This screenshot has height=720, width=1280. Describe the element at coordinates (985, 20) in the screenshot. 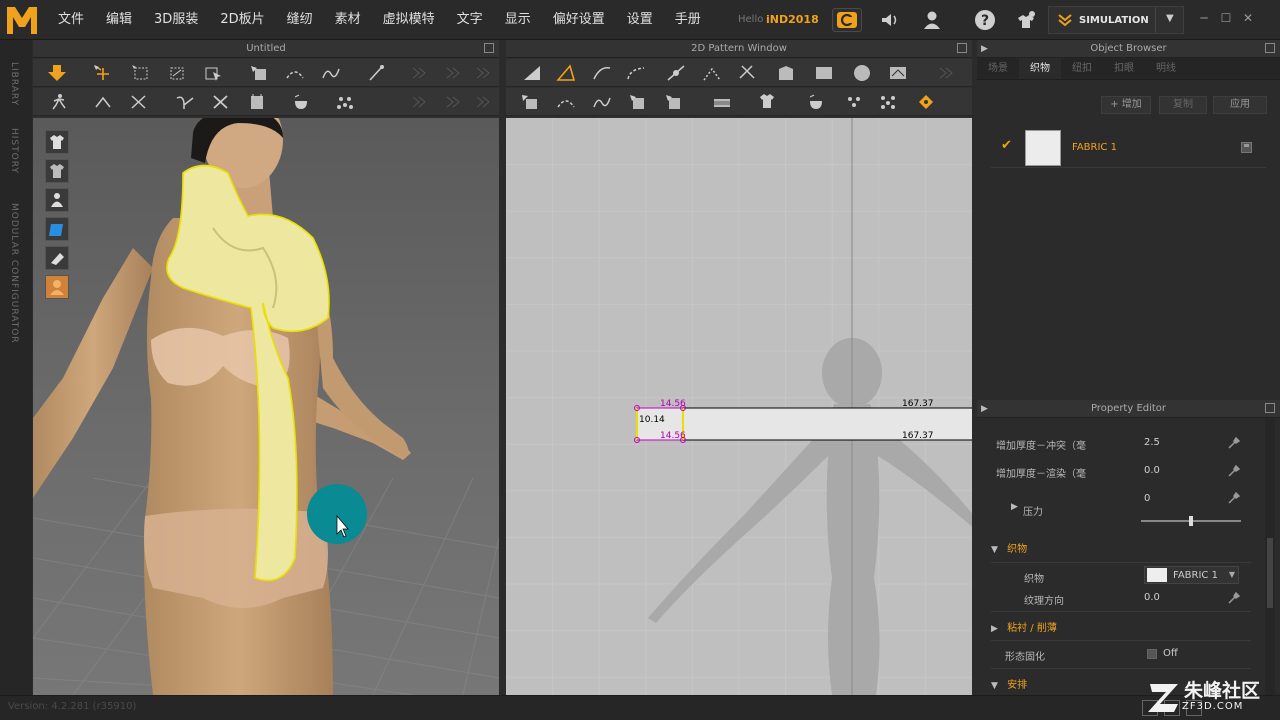

I see `help-icon: ?` at that location.